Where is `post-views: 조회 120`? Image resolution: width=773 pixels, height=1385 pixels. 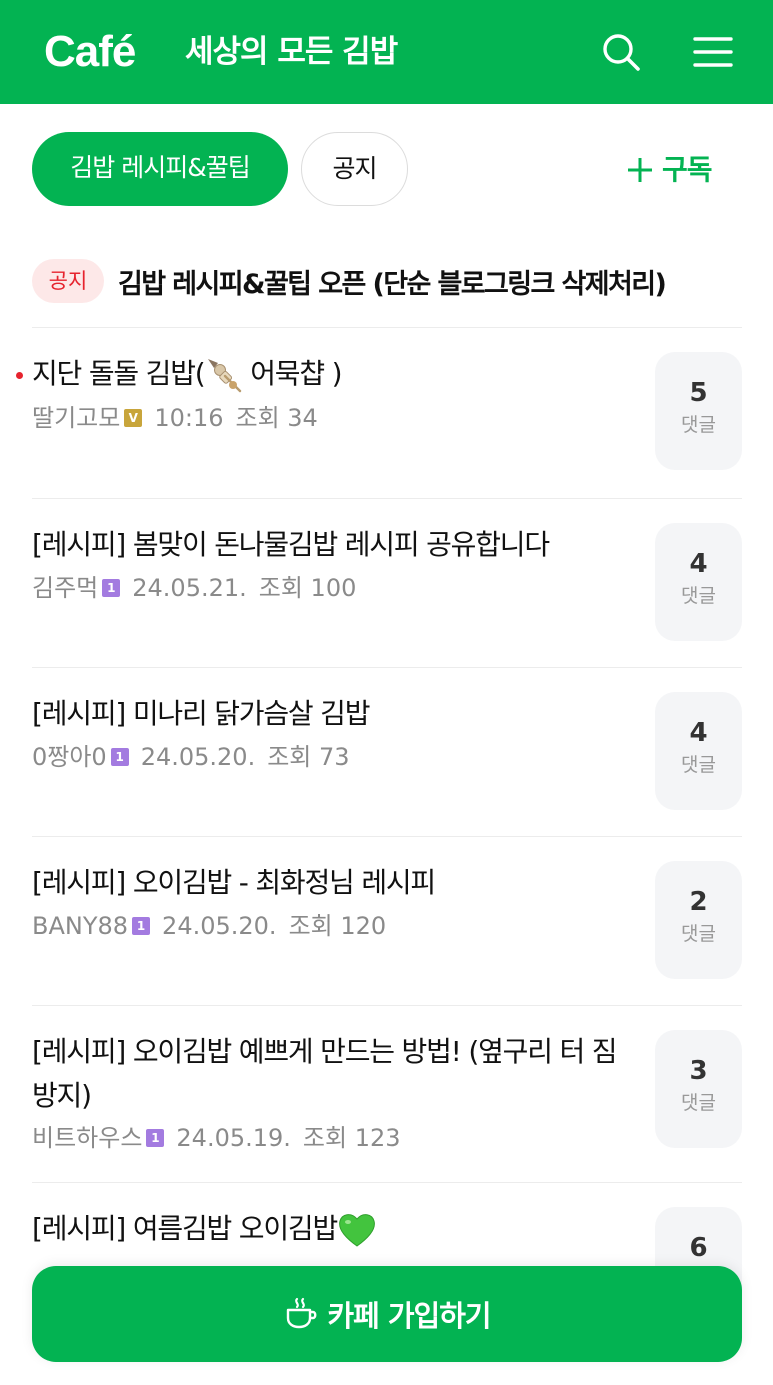
post-views: 조회 120 is located at coordinates (337, 926).